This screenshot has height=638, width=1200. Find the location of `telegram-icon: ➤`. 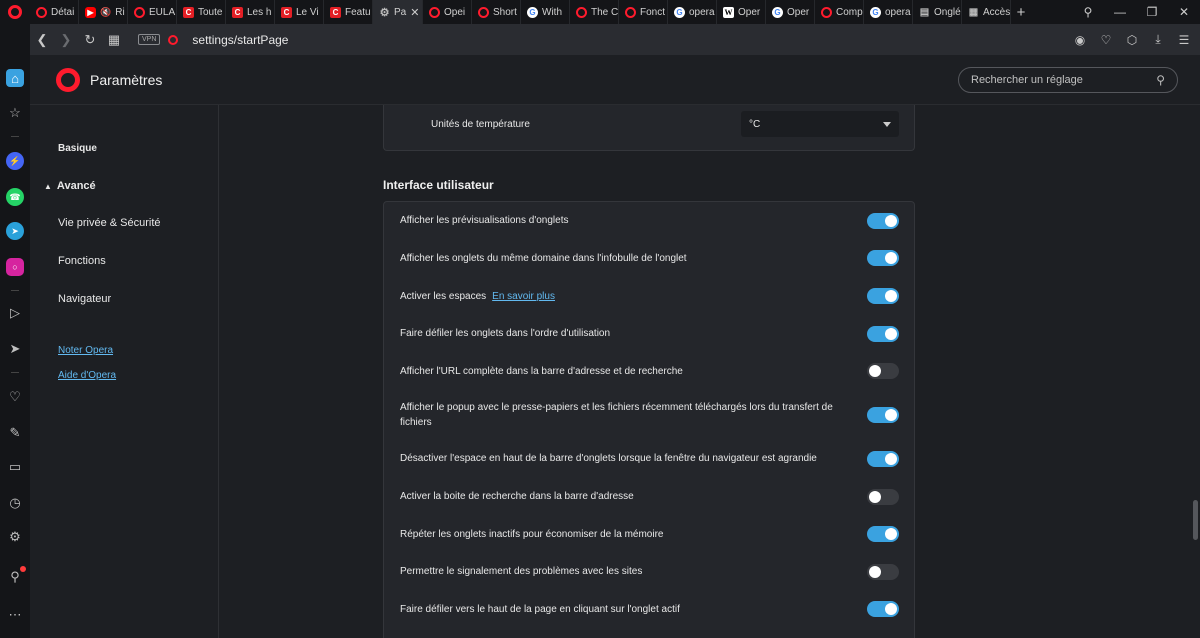

telegram-icon: ➤ is located at coordinates (15, 231).